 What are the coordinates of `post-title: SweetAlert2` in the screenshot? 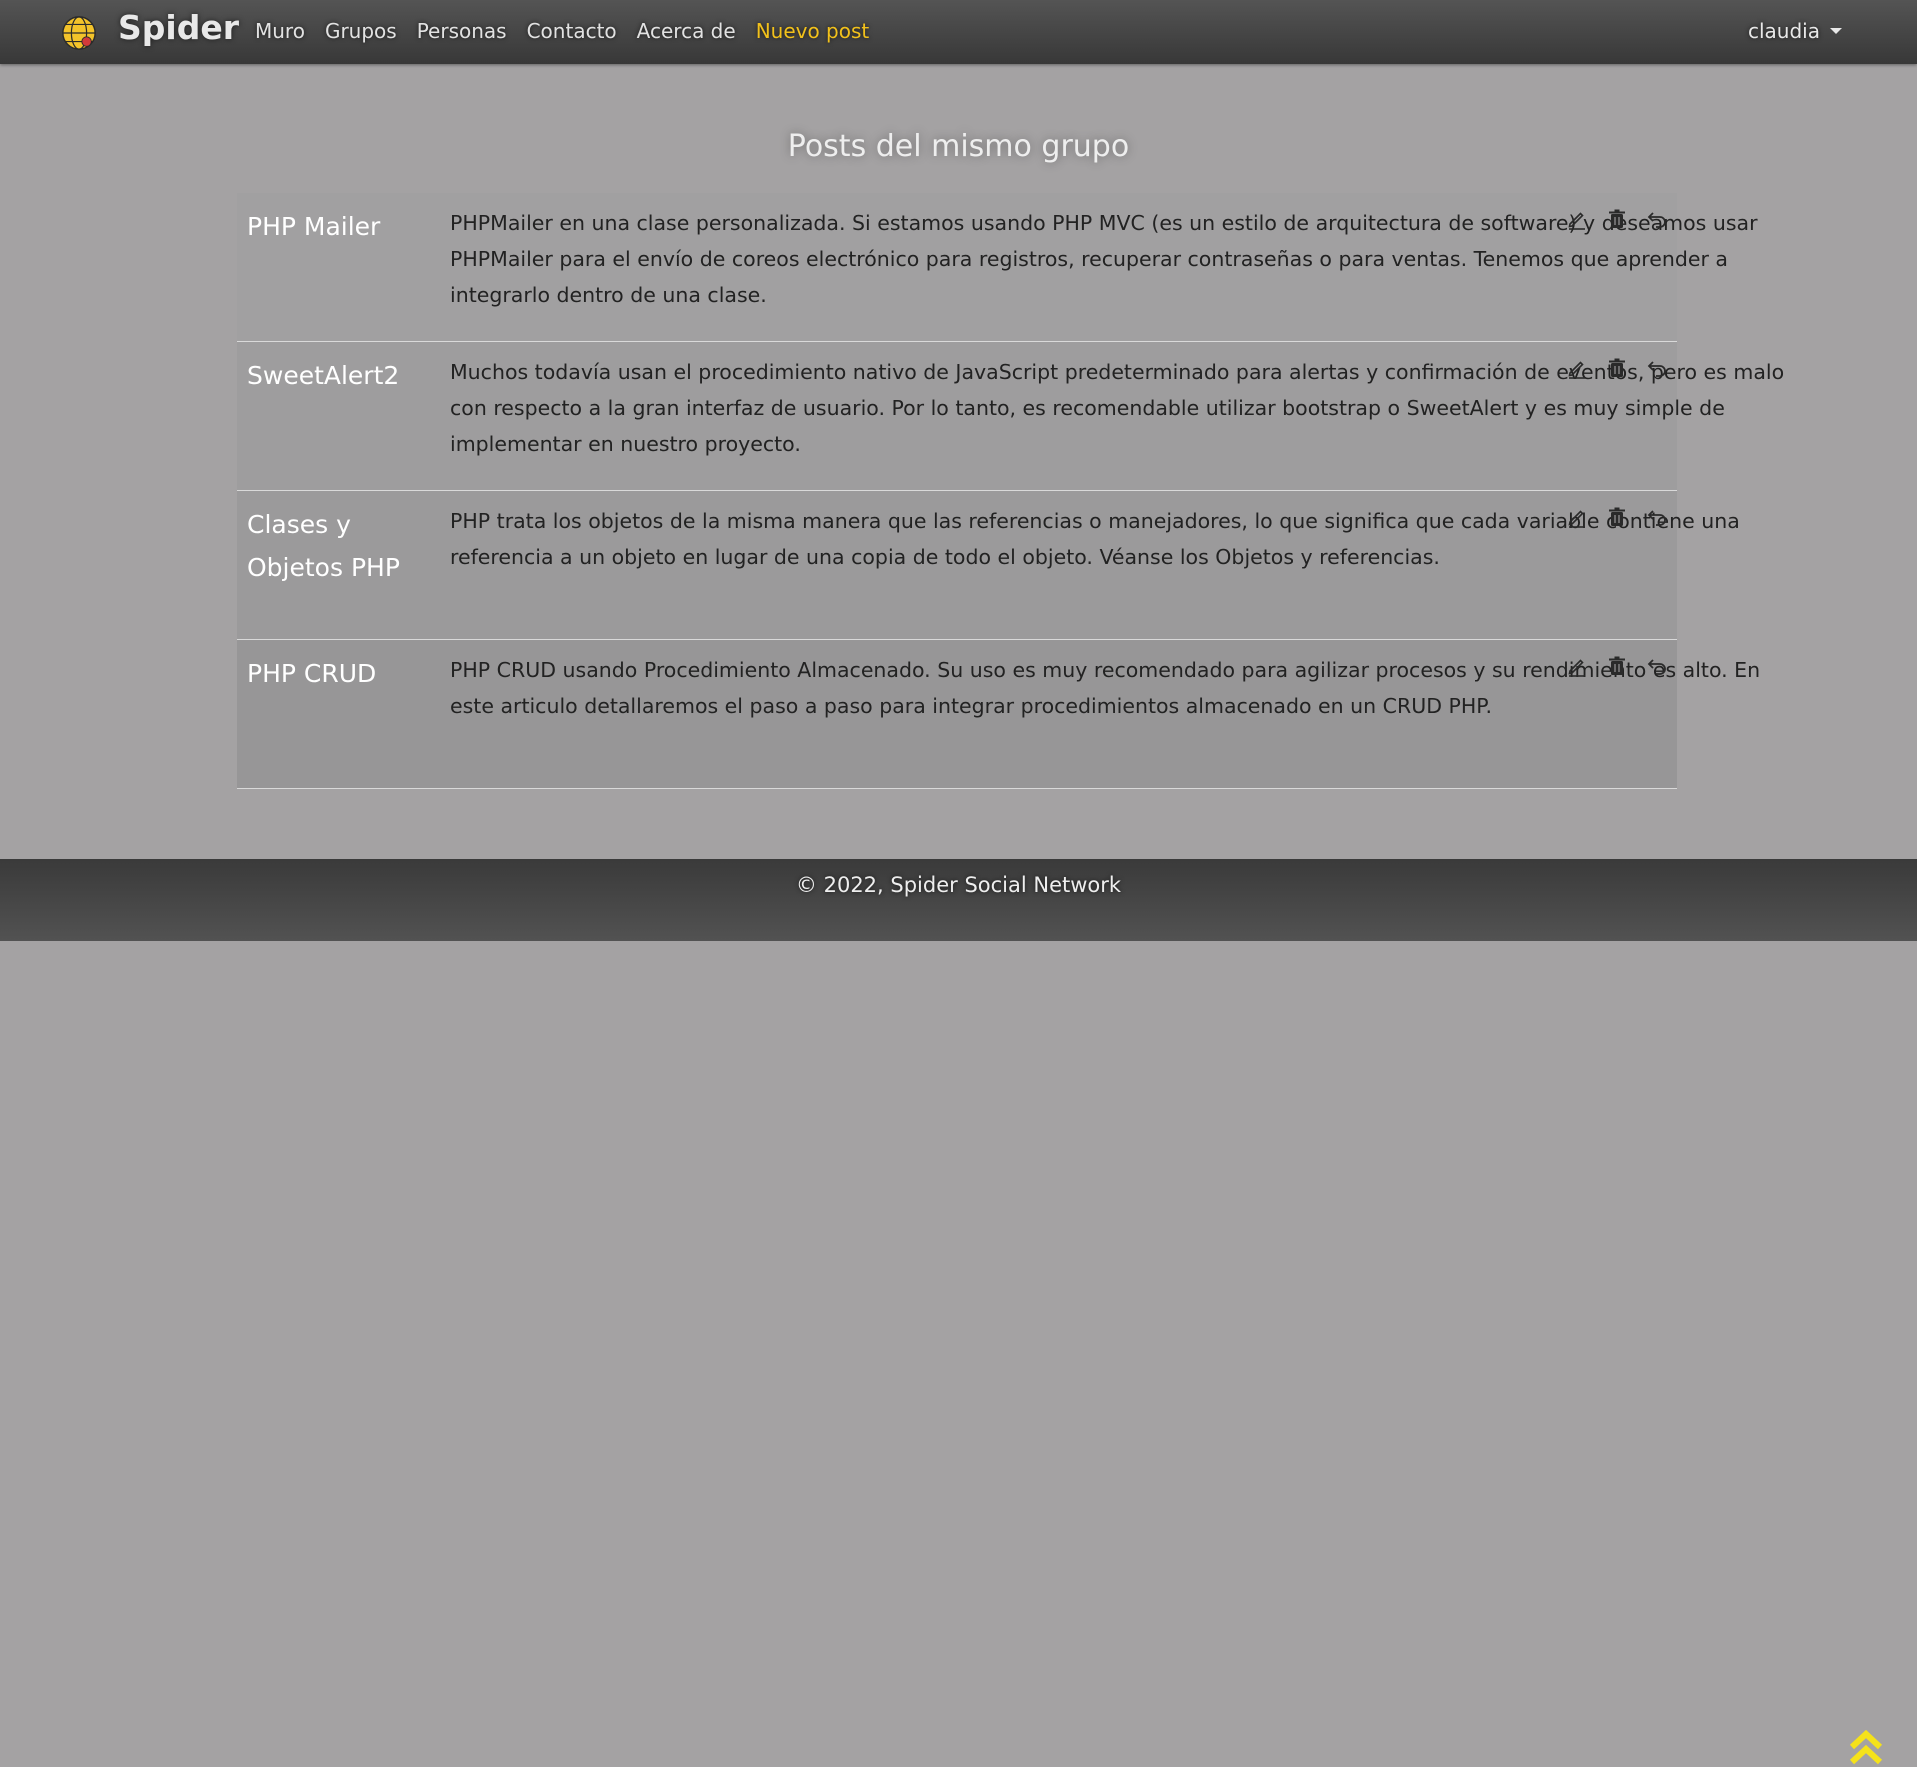 It's located at (323, 375).